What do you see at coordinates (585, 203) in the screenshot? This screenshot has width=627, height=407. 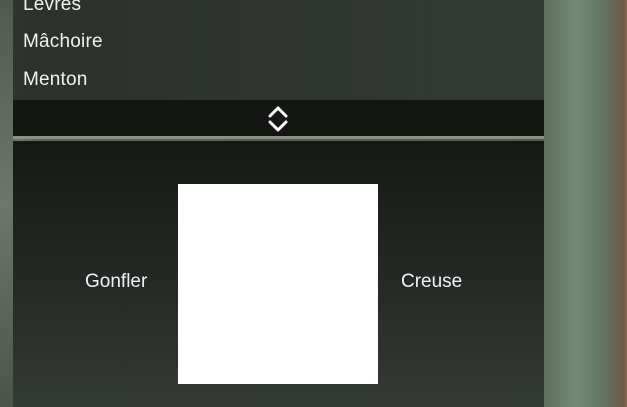 I see `background-right-strip` at bounding box center [585, 203].